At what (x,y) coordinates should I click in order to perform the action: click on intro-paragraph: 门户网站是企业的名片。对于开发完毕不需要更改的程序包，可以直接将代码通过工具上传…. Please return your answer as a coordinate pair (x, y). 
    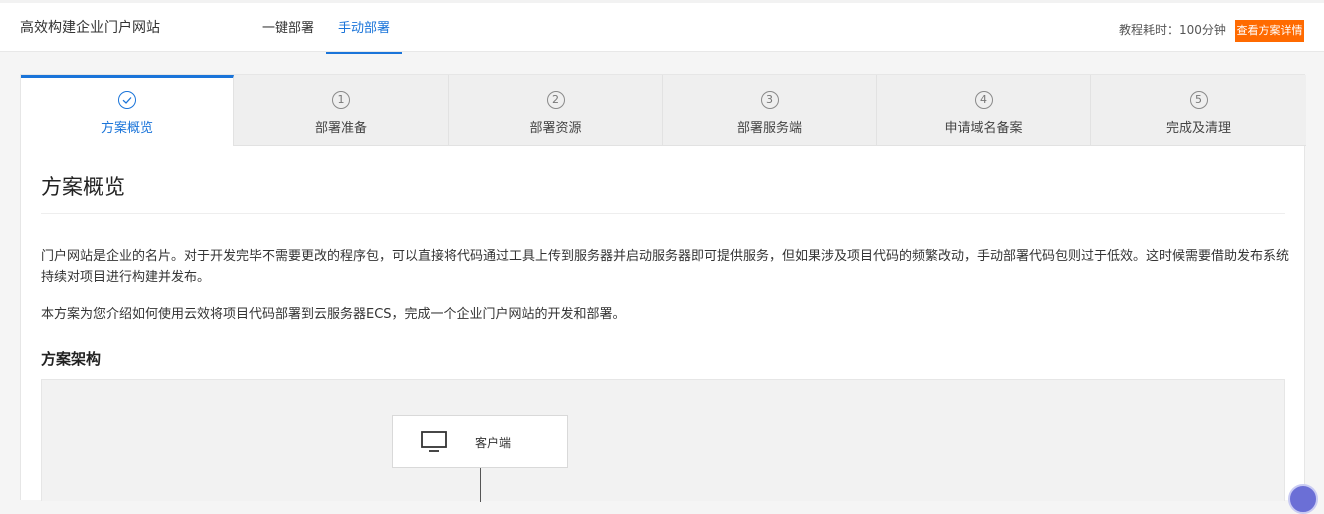
    Looking at the image, I should click on (665, 267).